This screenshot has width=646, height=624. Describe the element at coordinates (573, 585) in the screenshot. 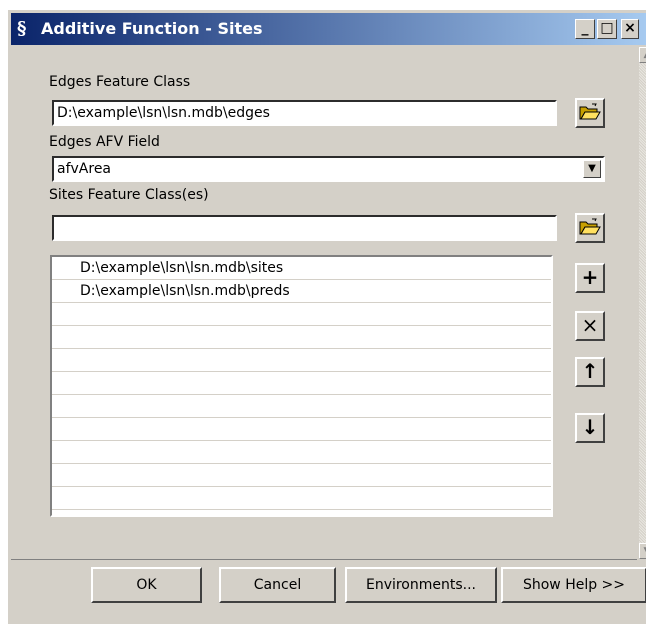

I see `show-help-button: Show Help >>` at that location.